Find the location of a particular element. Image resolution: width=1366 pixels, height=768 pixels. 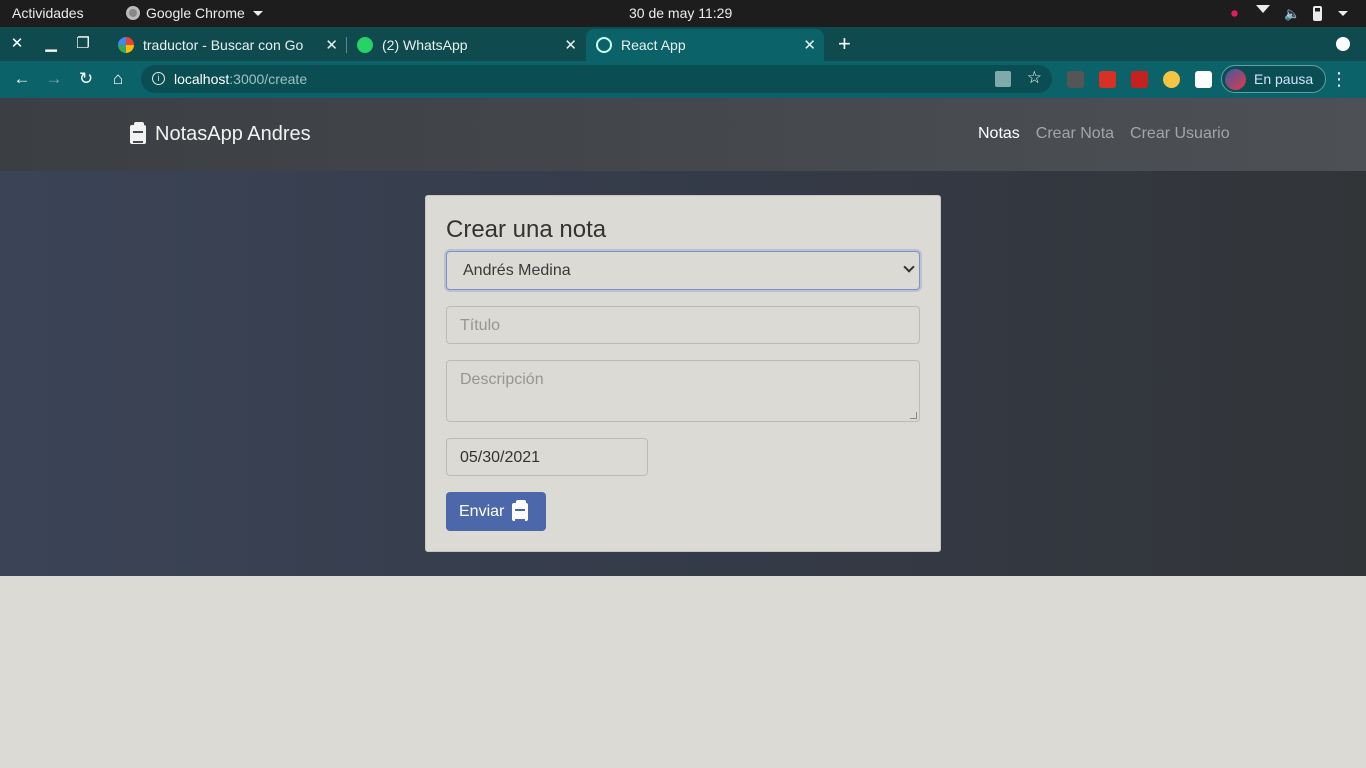

nav-link-crear-usuario: Crear Usuario is located at coordinates (1180, 134).